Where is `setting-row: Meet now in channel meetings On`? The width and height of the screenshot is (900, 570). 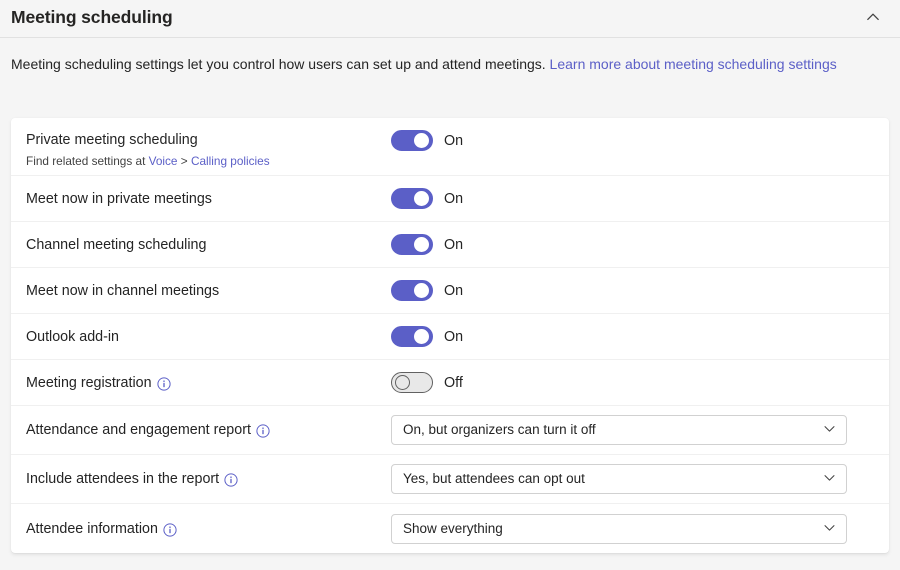 setting-row: Meet now in channel meetings On is located at coordinates (450, 291).